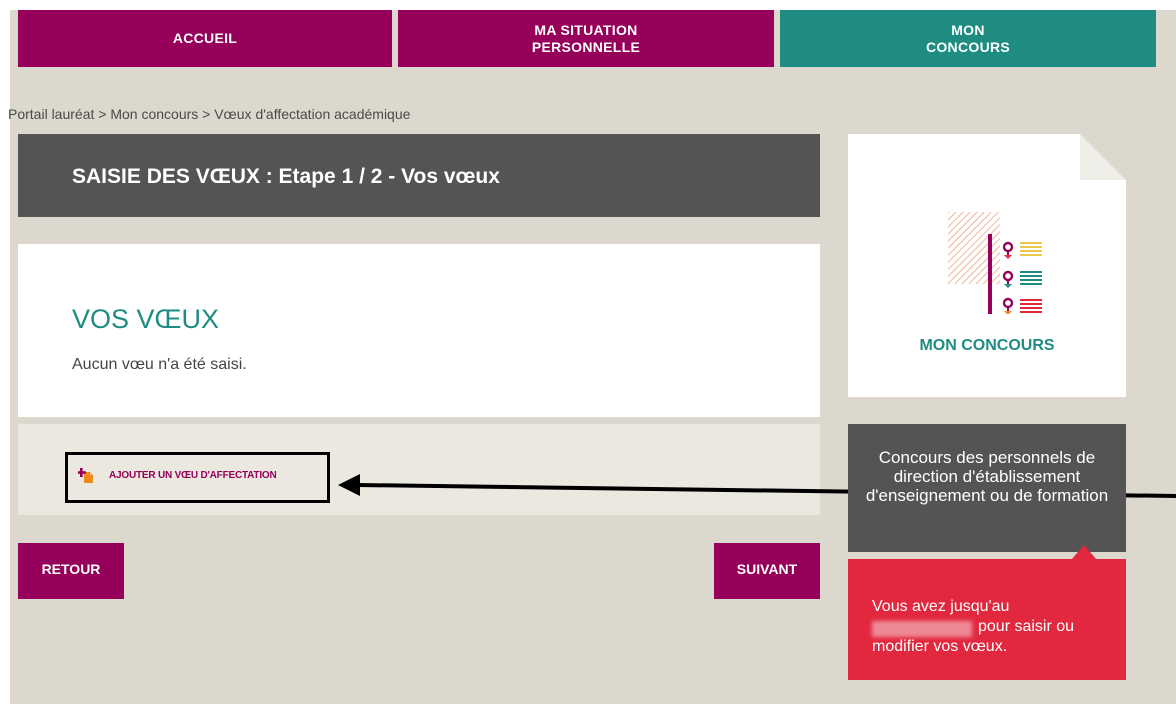 The image size is (1176, 708). What do you see at coordinates (941, 606) in the screenshot?
I see `deadline-text-1: Vous avez jusqu'au` at bounding box center [941, 606].